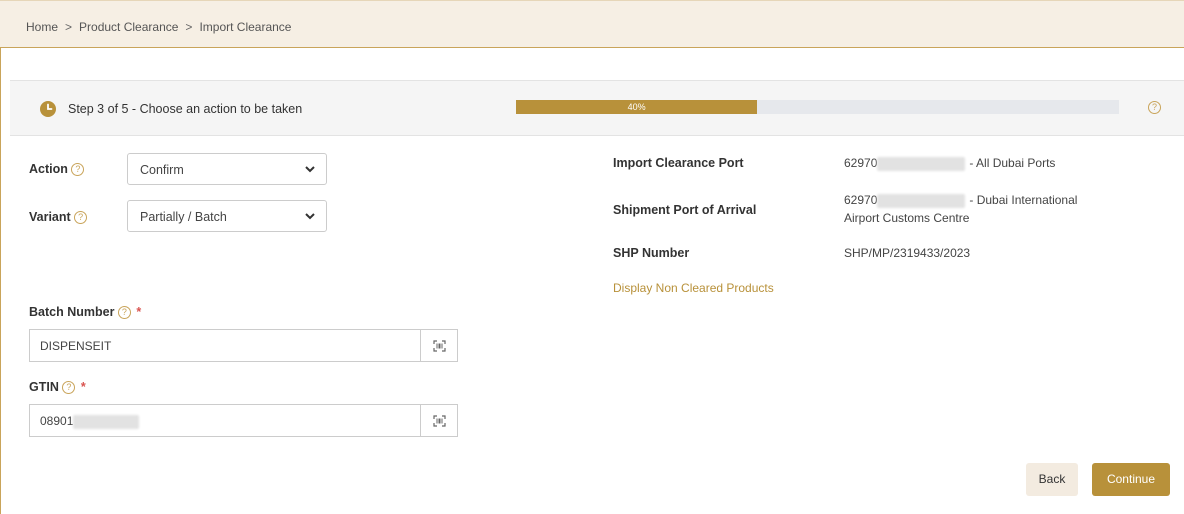 This screenshot has height=514, width=1184. I want to click on action-label-row: Action ?, so click(57, 169).